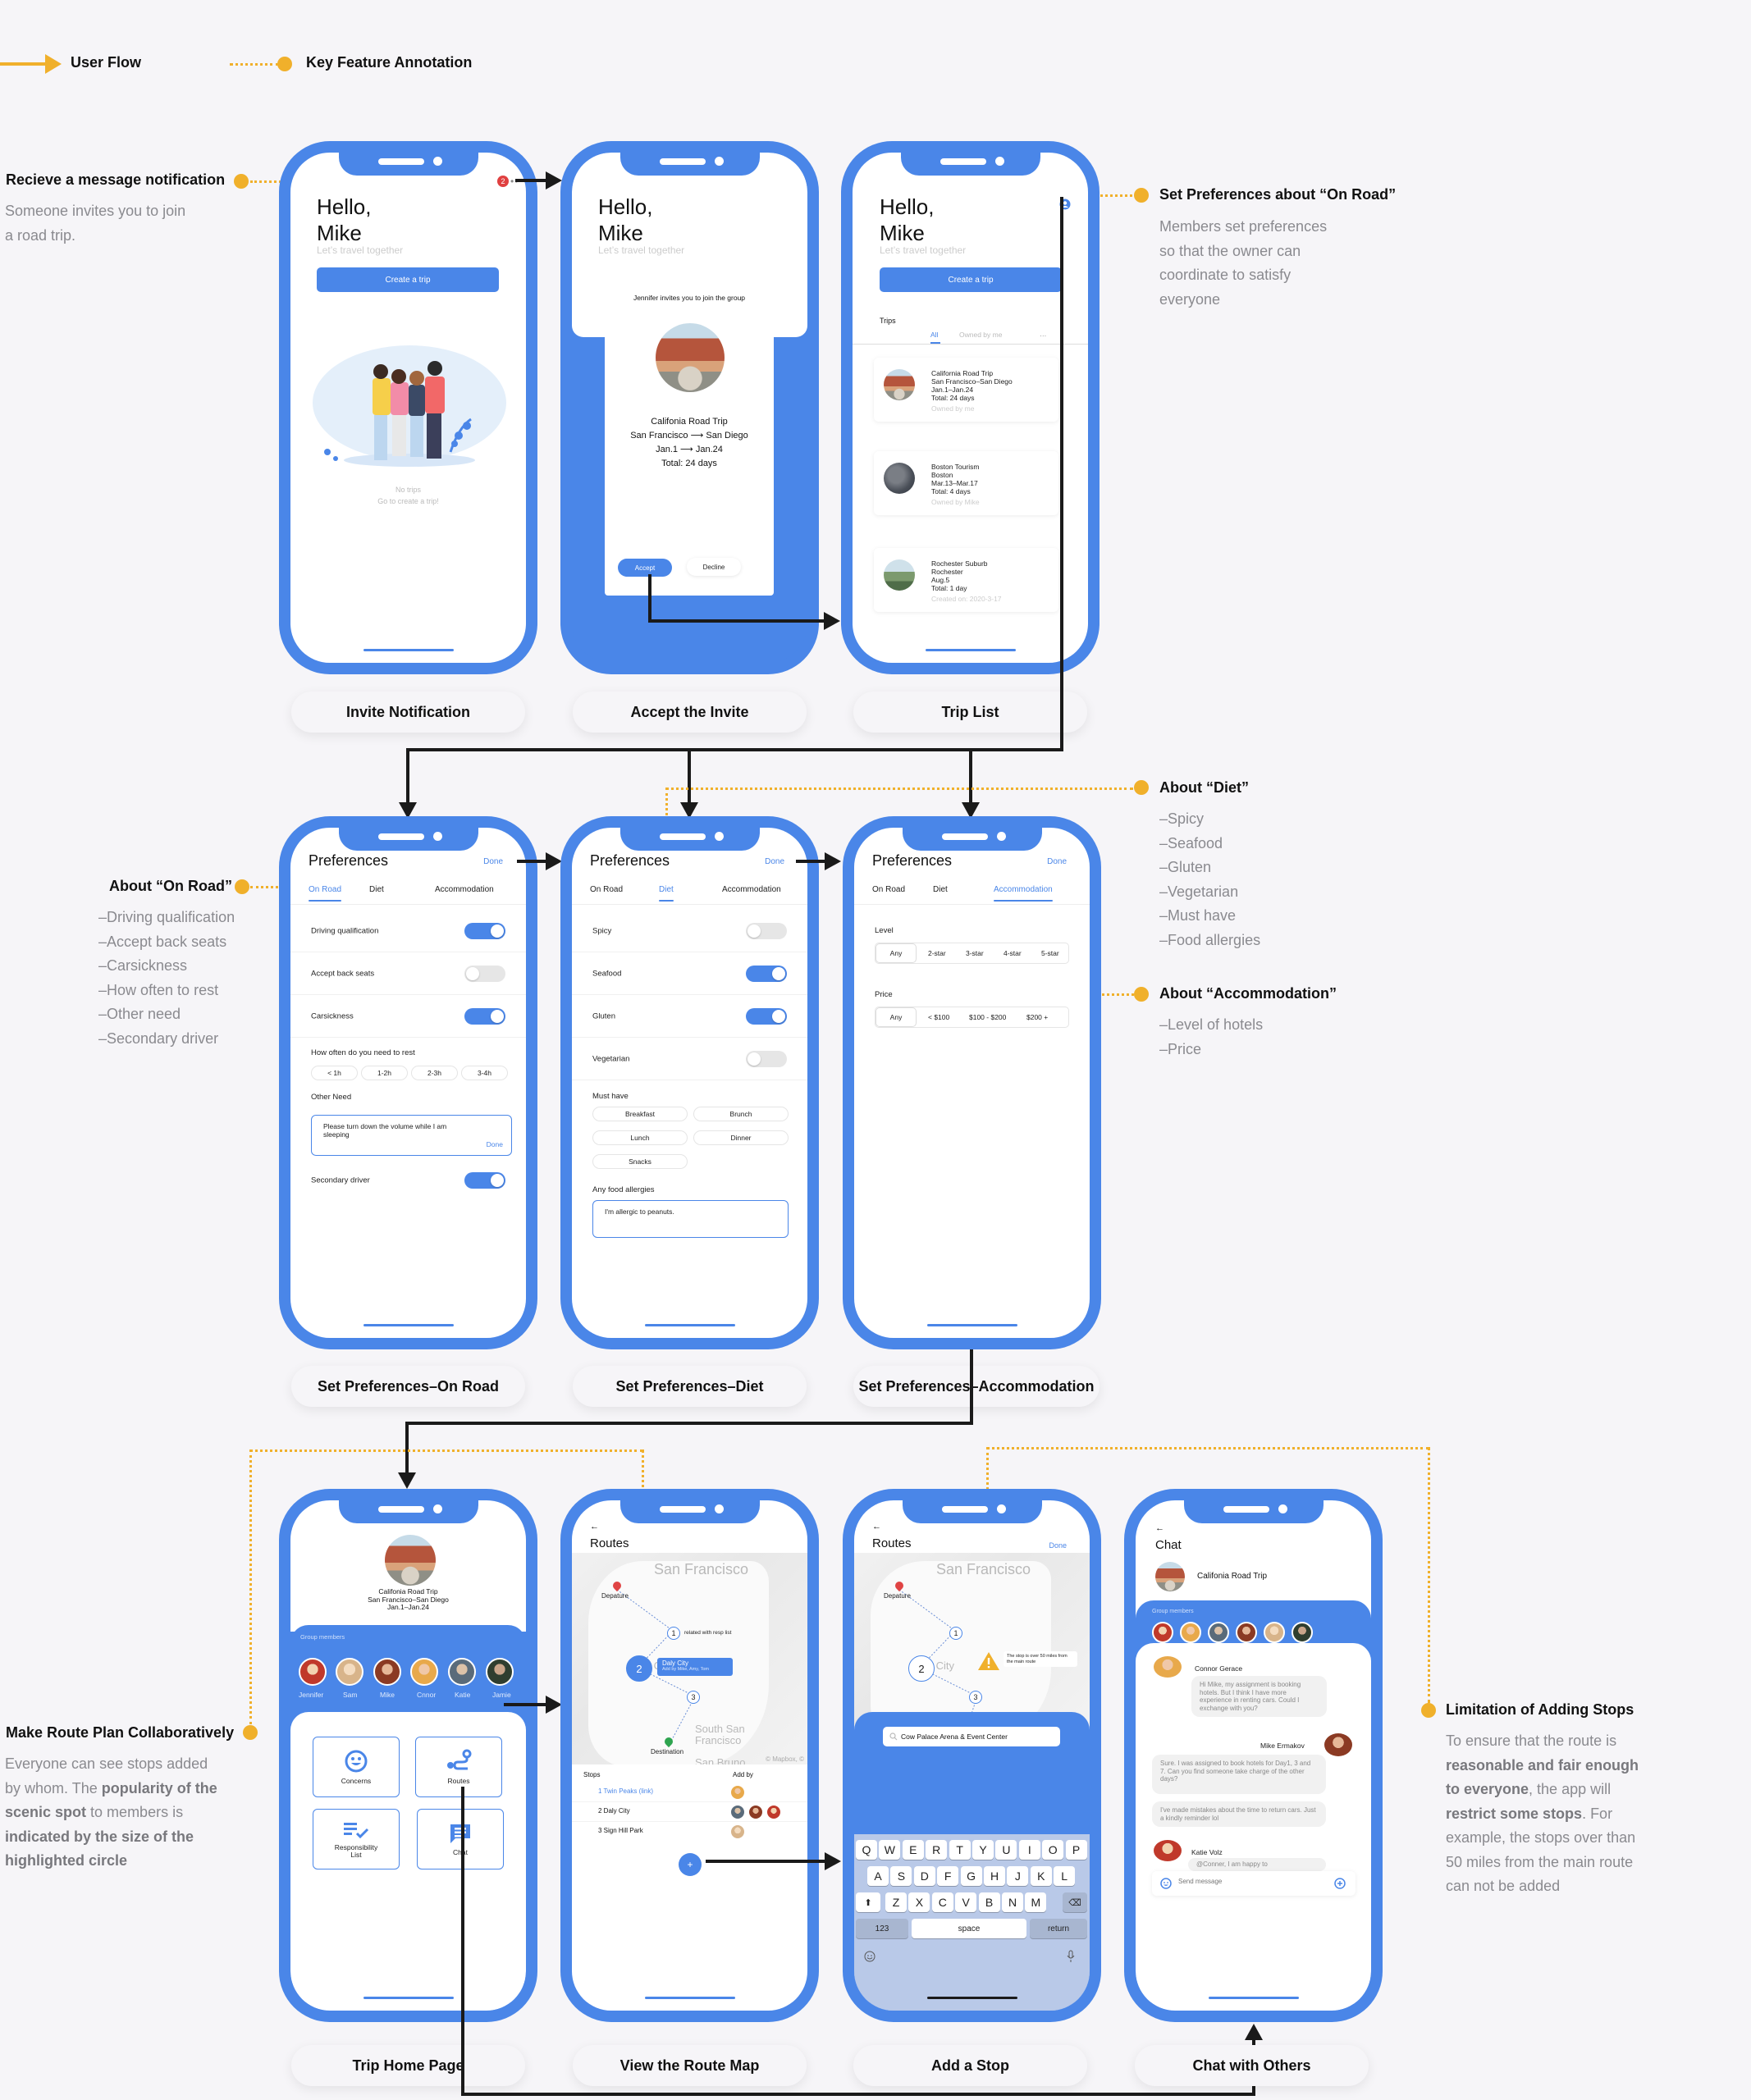  What do you see at coordinates (689, 1832) in the screenshot?
I see `stop-row: 3 Sign Hill Park` at bounding box center [689, 1832].